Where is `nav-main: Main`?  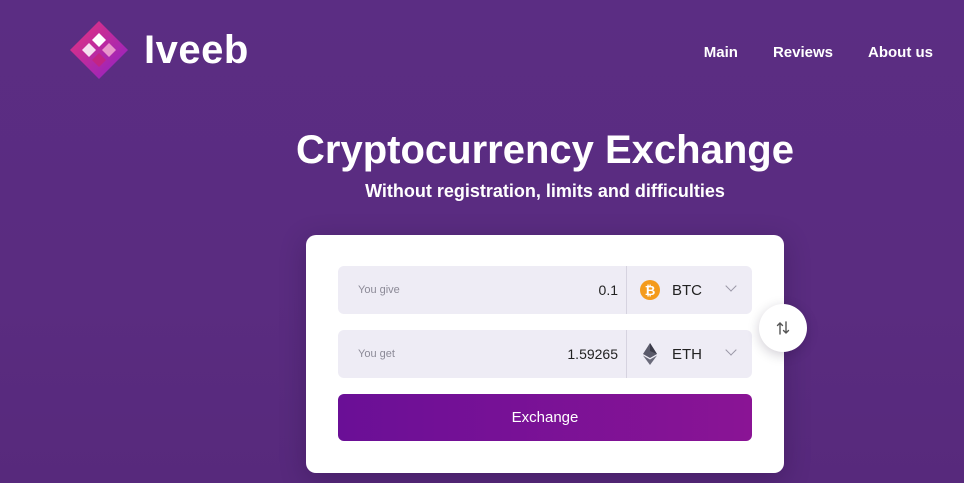 nav-main: Main is located at coordinates (721, 52).